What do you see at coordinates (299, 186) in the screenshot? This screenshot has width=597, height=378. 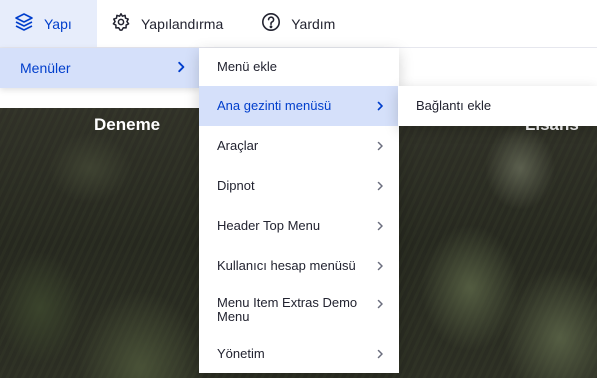 I see `menu-item-footer: Dipnot` at bounding box center [299, 186].